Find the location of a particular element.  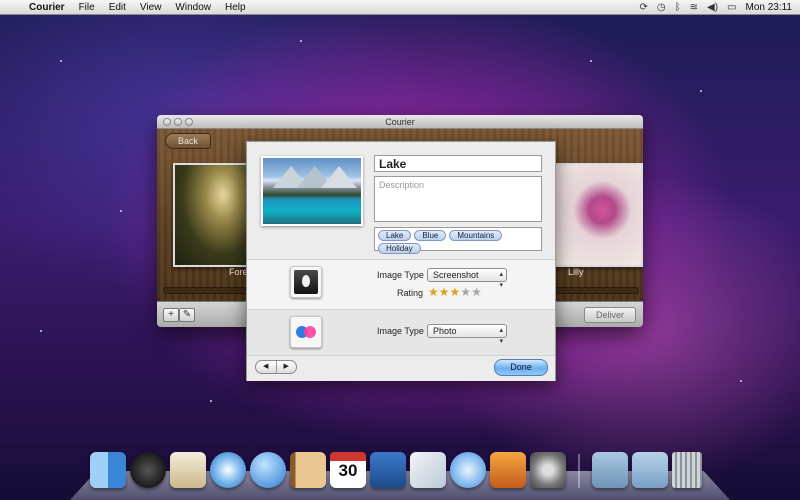

menu-file: File is located at coordinates (87, 7).